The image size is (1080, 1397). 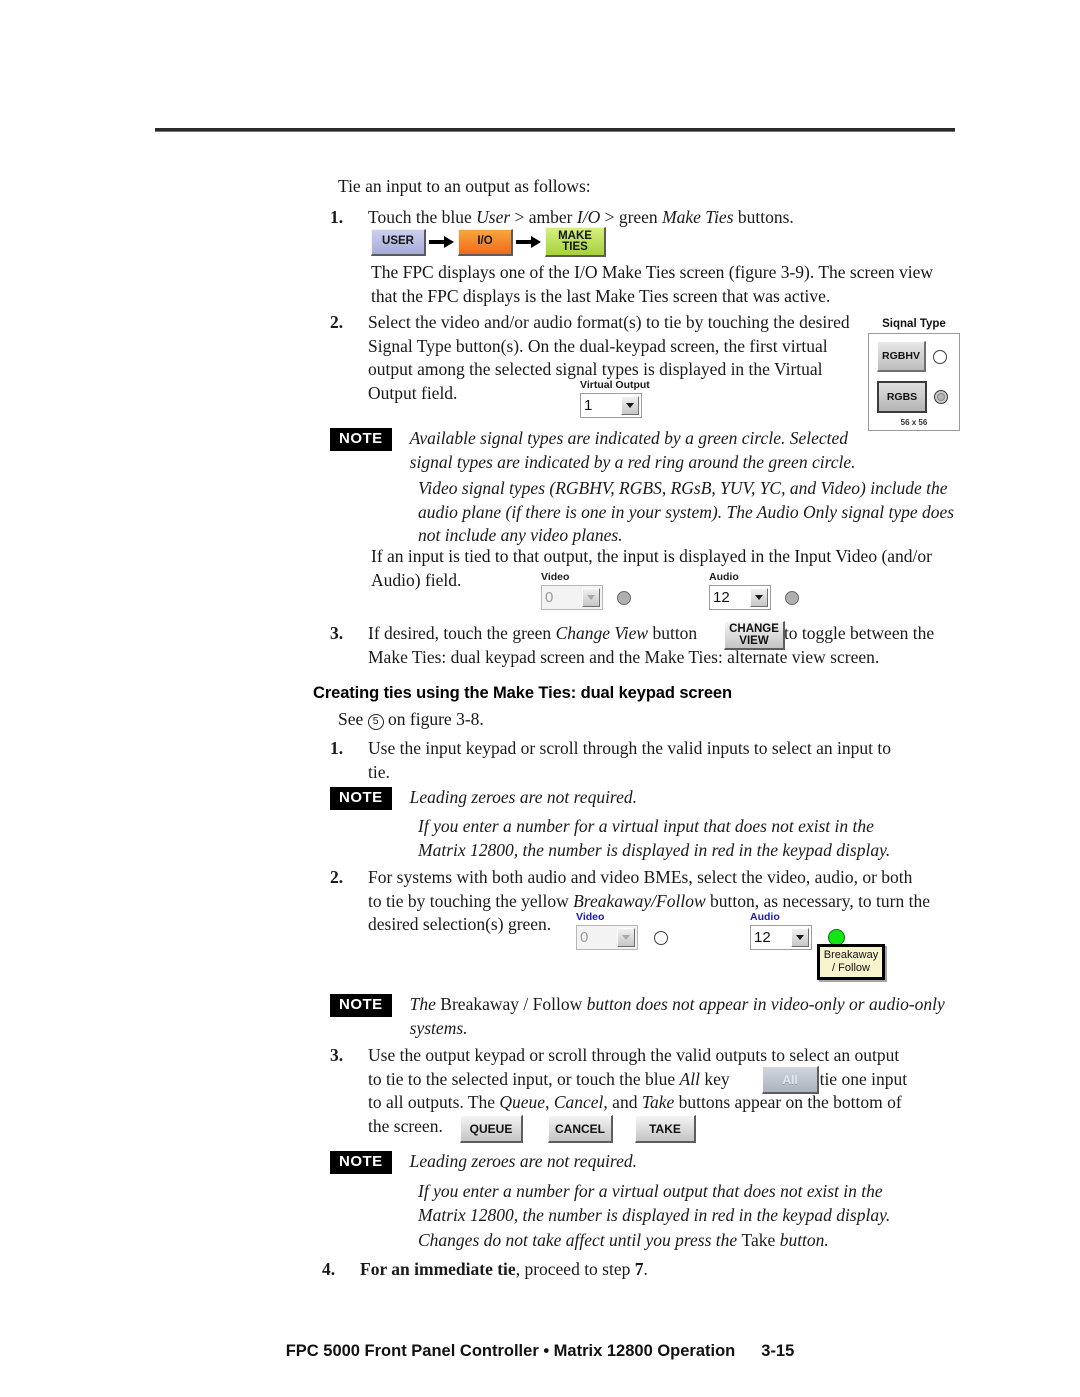 I want to click on page-number: 3-15, so click(x=778, y=1351).